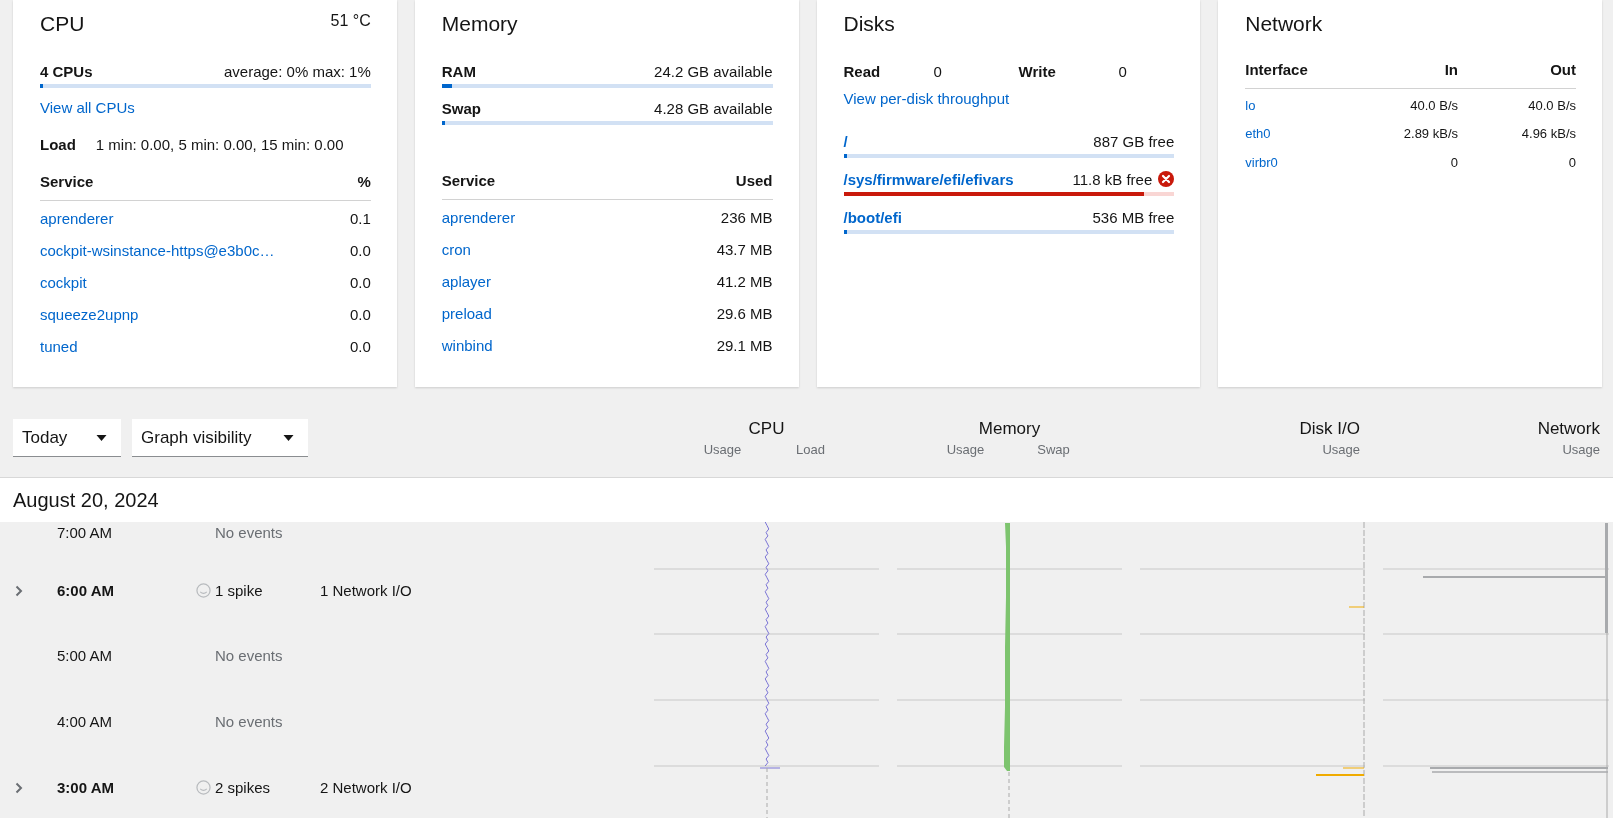 The width and height of the screenshot is (1613, 818). Describe the element at coordinates (85, 655) in the screenshot. I see `hour-label: 5:00 AM` at that location.